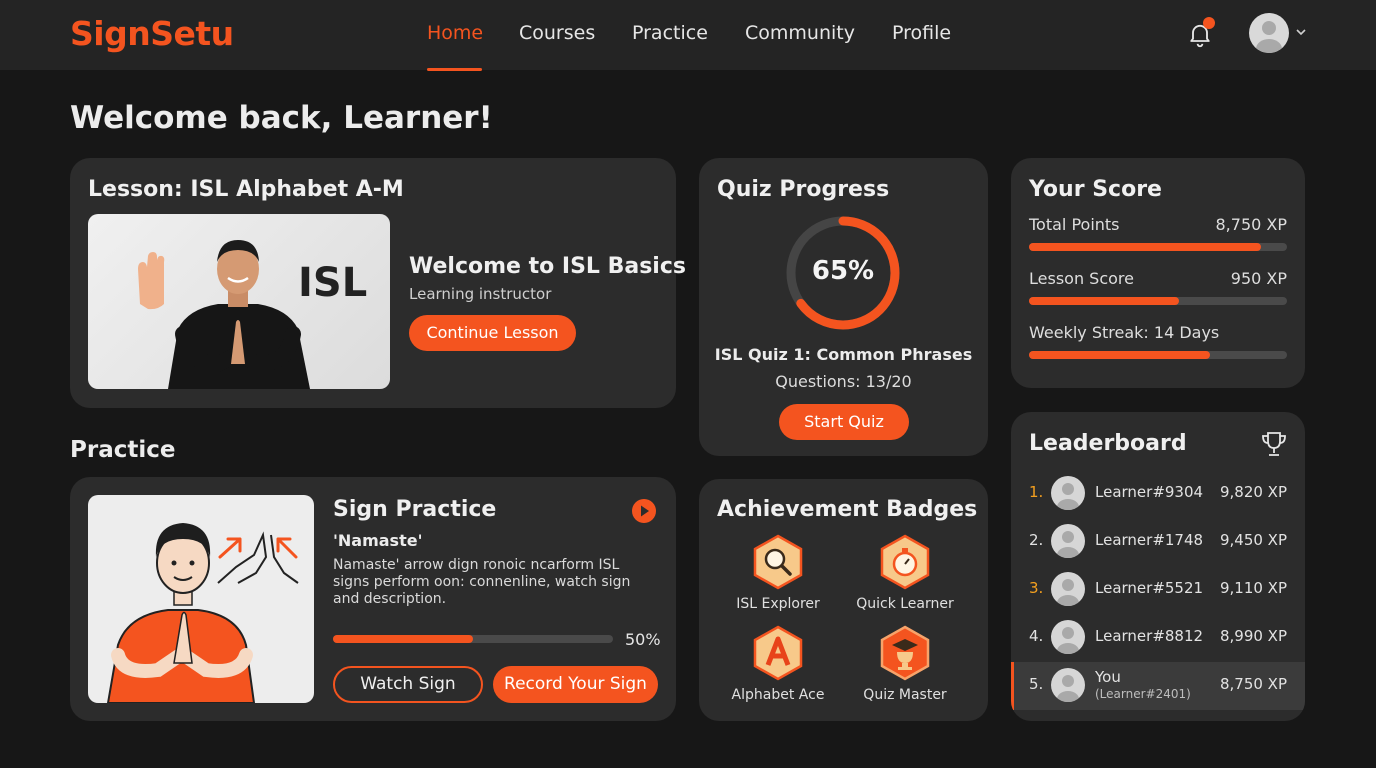  I want to click on badge-isl-explorer: ISL Explorer, so click(778, 573).